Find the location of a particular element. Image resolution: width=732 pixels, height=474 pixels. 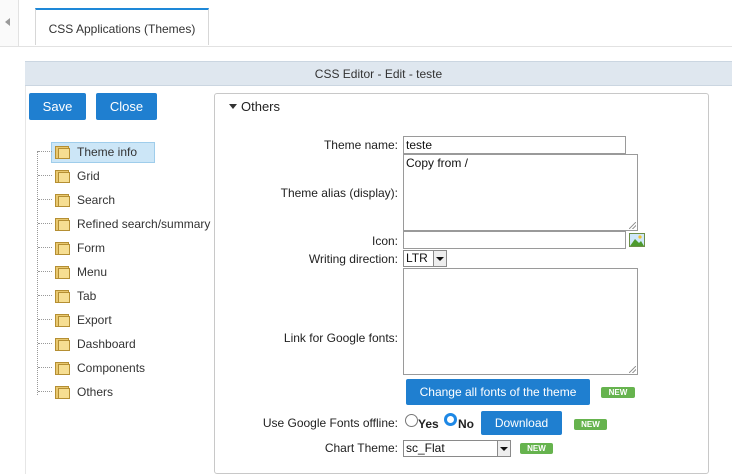

google-fonts-link-label: Link for Google fonts: is located at coordinates (340, 338).